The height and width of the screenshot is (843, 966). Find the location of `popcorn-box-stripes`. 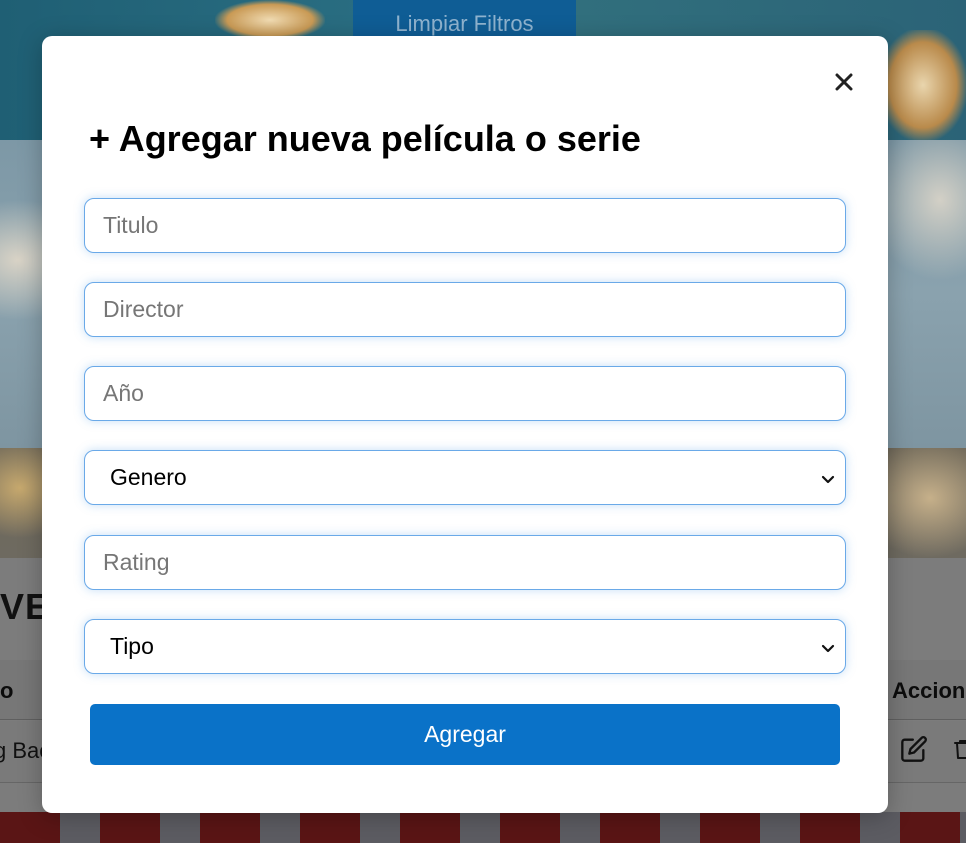

popcorn-box-stripes is located at coordinates (483, 827).